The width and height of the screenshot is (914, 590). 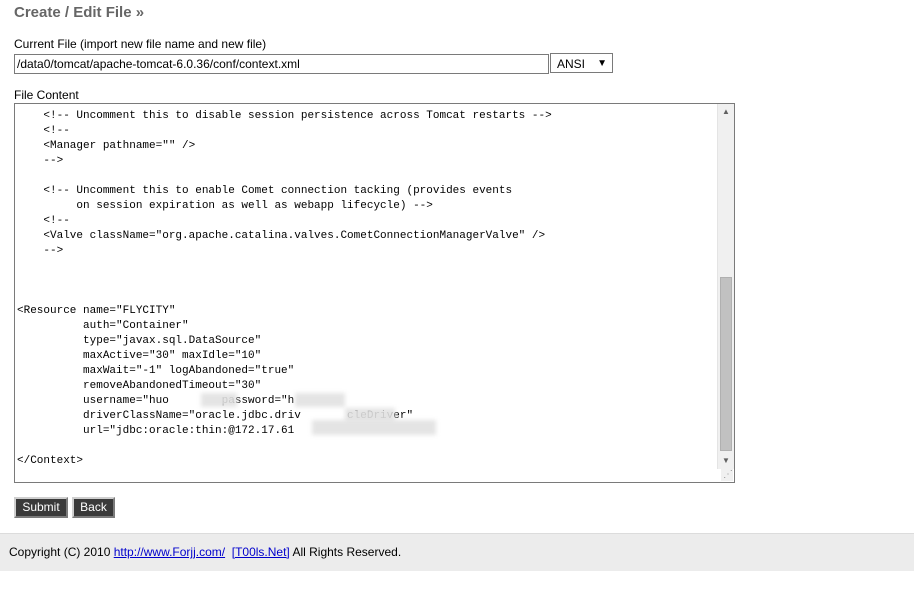 I want to click on back-button: Back, so click(x=93, y=507).